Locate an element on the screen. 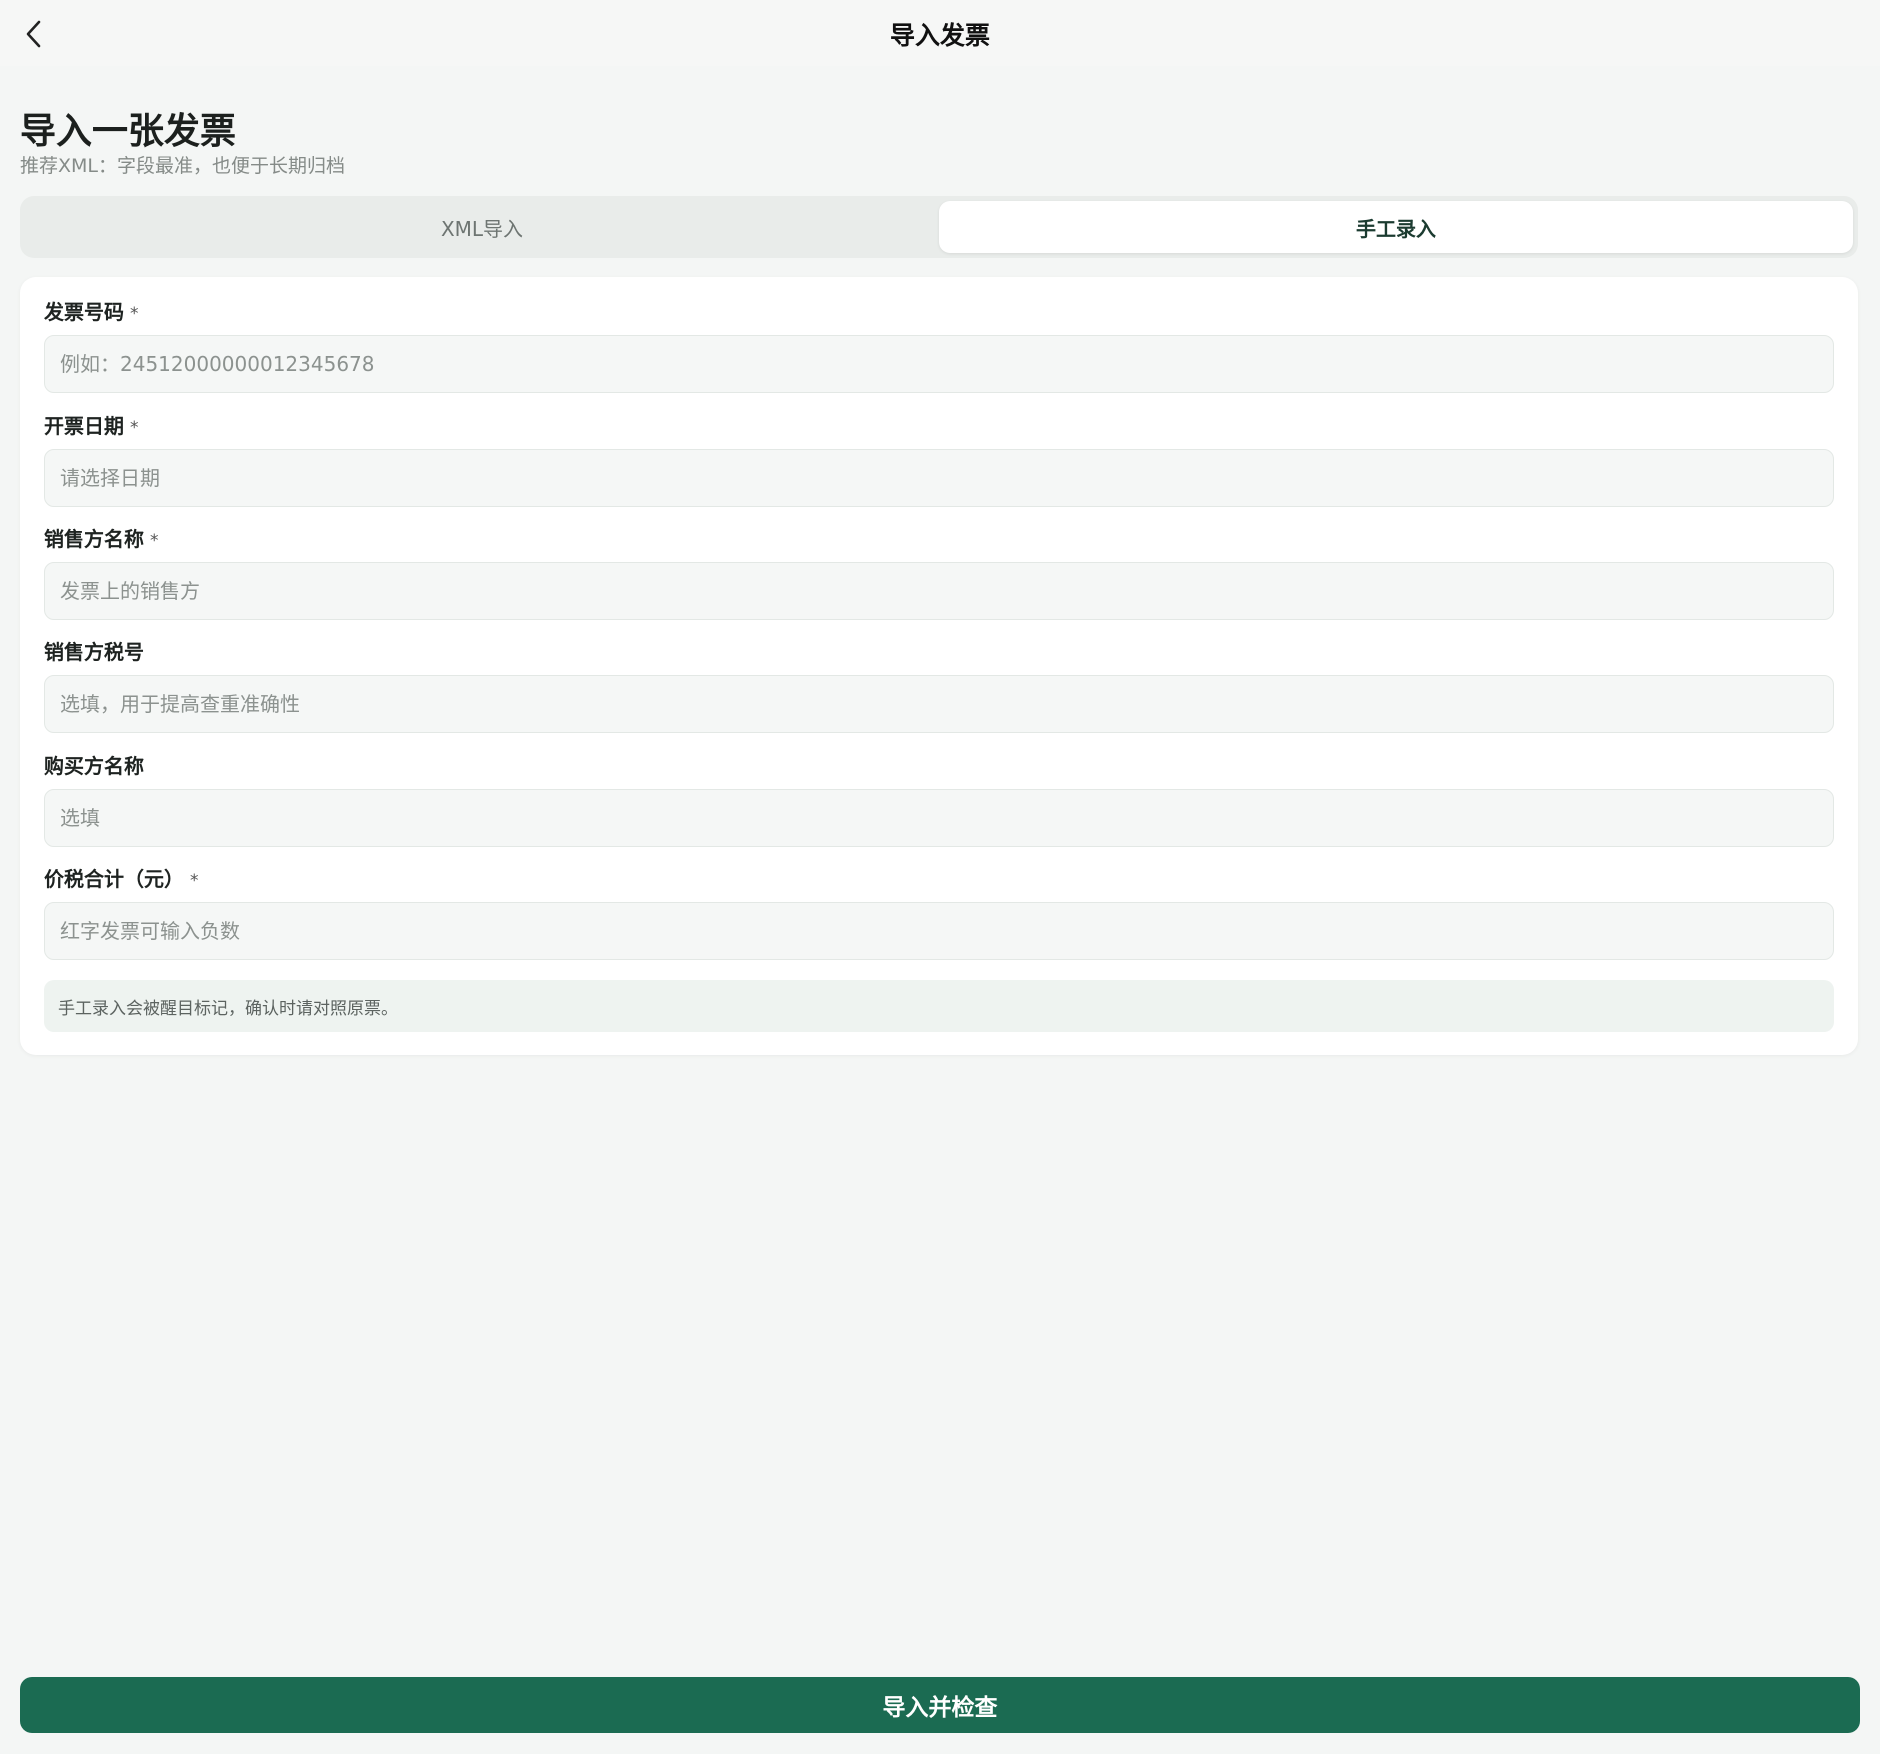 The image size is (1880, 1754). field-invoice-number: 发票号码 * is located at coordinates (939, 345).